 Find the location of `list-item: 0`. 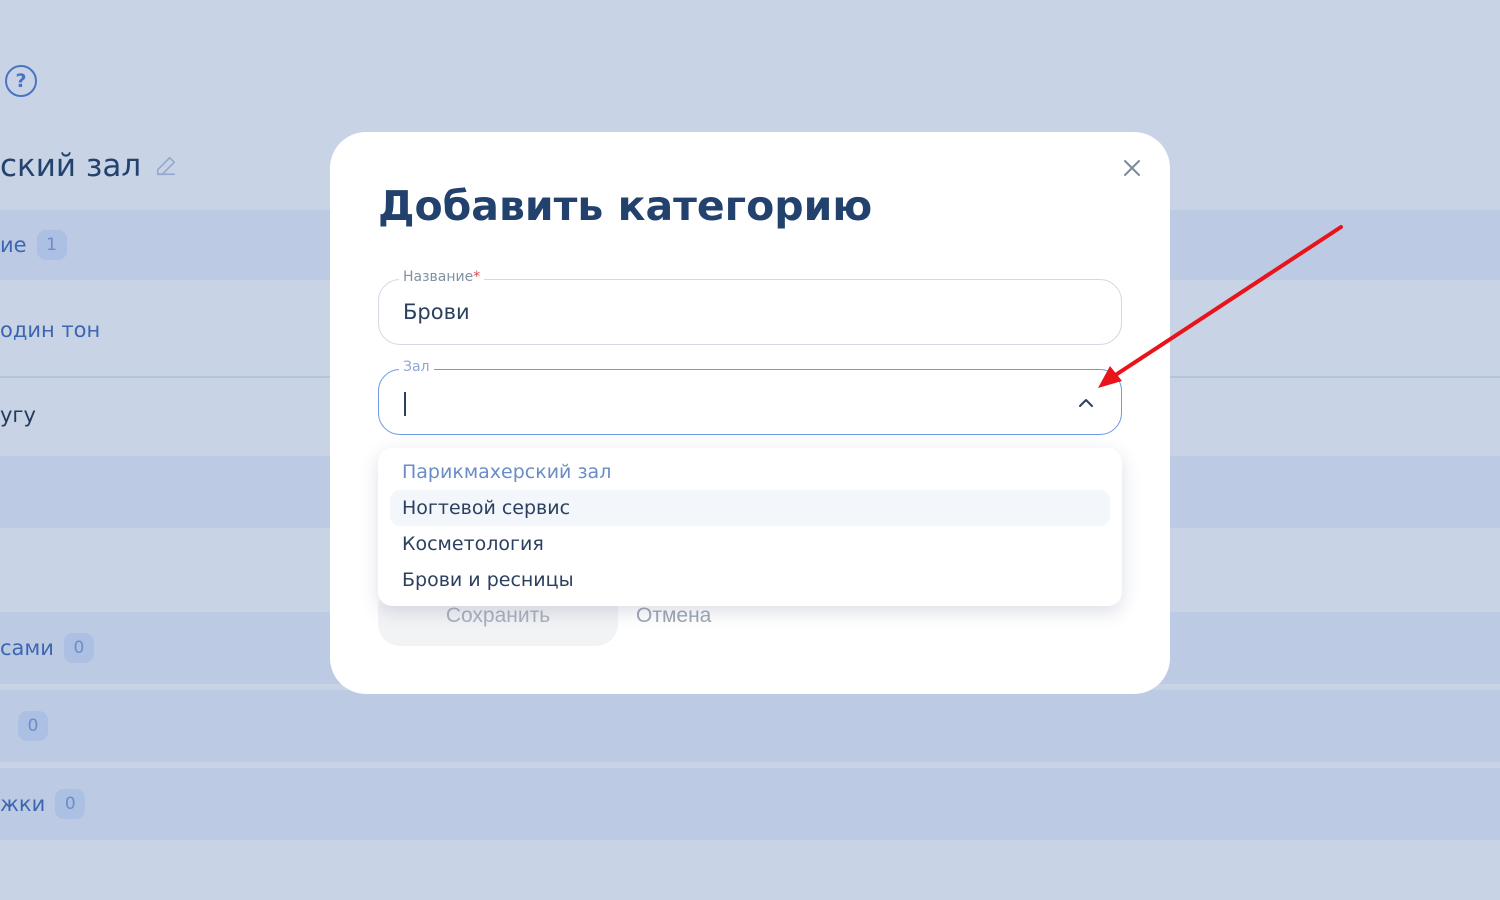

list-item: 0 is located at coordinates (750, 726).